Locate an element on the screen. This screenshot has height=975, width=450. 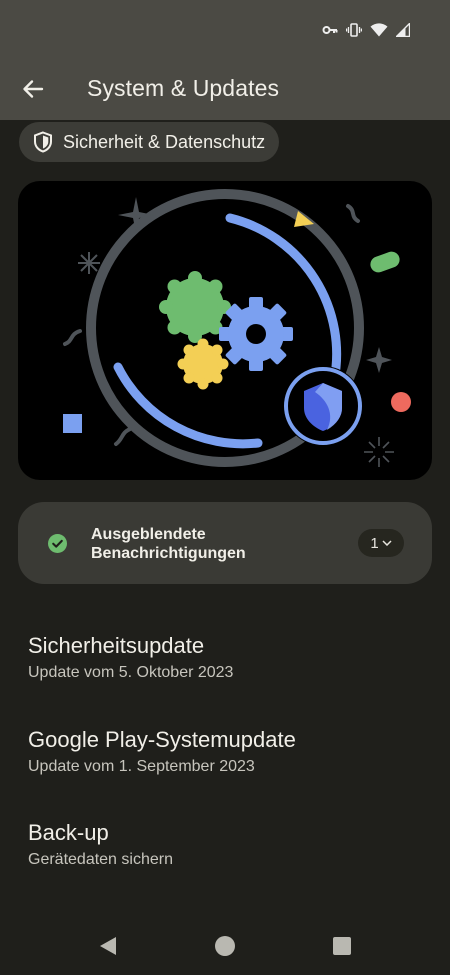
wifi-icon is located at coordinates (379, 30).